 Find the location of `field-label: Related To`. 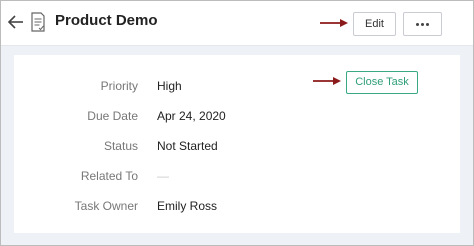

field-label: Related To is located at coordinates (109, 176).